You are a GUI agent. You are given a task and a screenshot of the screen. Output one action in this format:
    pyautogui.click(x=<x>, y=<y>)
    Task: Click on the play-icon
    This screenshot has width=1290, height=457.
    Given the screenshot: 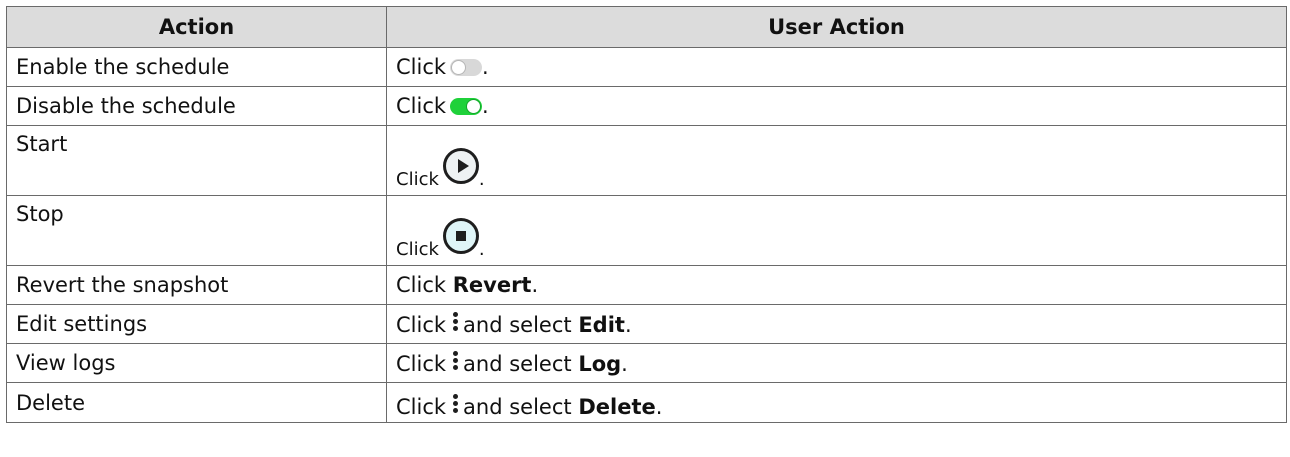 What is the action you would take?
    pyautogui.click(x=460, y=166)
    